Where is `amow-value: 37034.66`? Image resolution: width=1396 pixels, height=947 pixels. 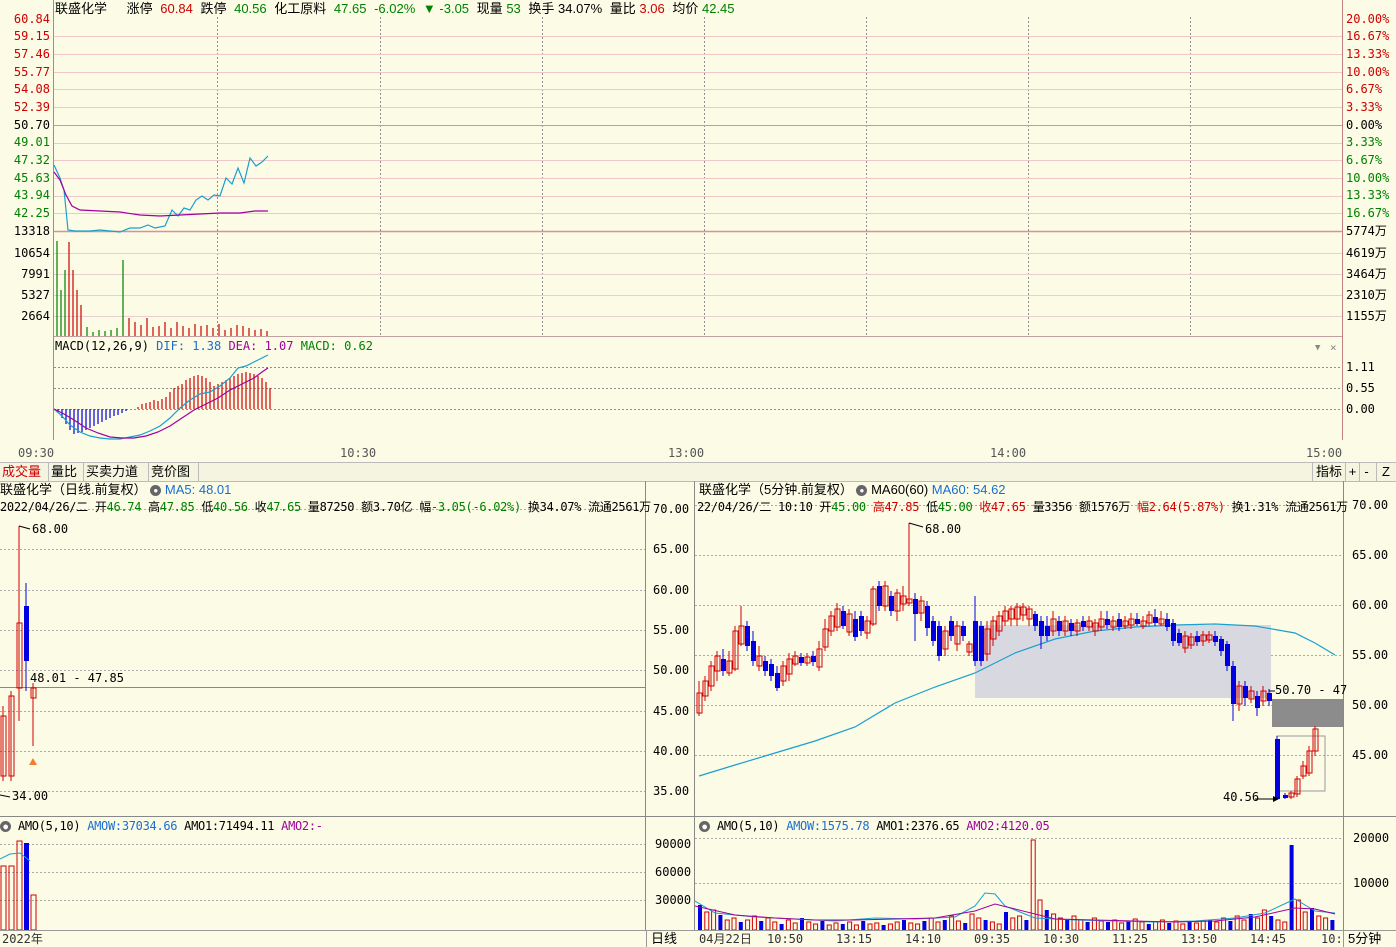 amow-value: 37034.66 is located at coordinates (149, 826).